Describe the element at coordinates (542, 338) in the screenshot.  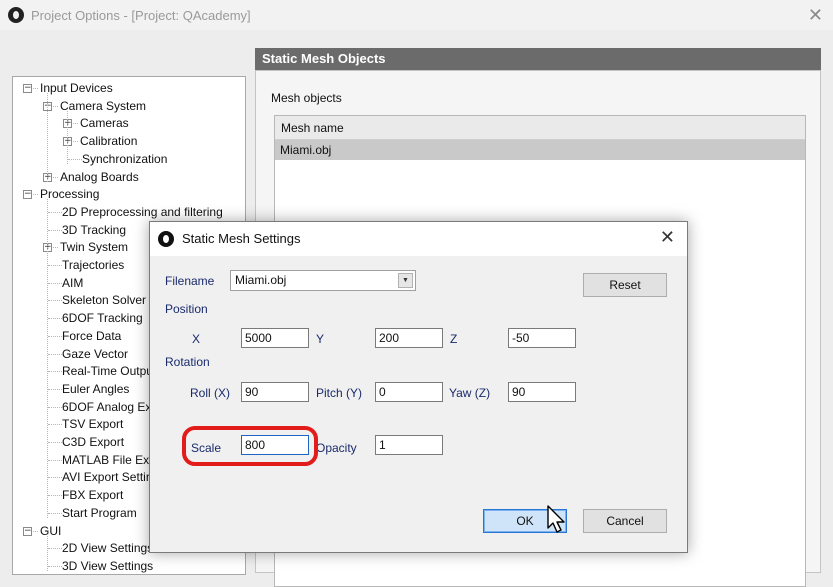
I see `position-z-input: -50` at that location.